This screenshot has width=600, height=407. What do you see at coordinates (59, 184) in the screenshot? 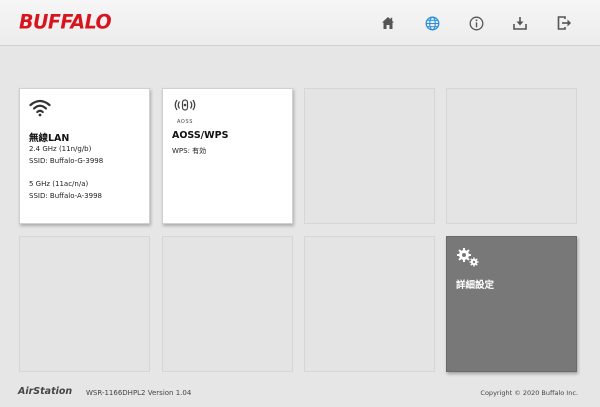
I see `band-5ghz-label: 5 GHz (11ac/n/a)` at bounding box center [59, 184].